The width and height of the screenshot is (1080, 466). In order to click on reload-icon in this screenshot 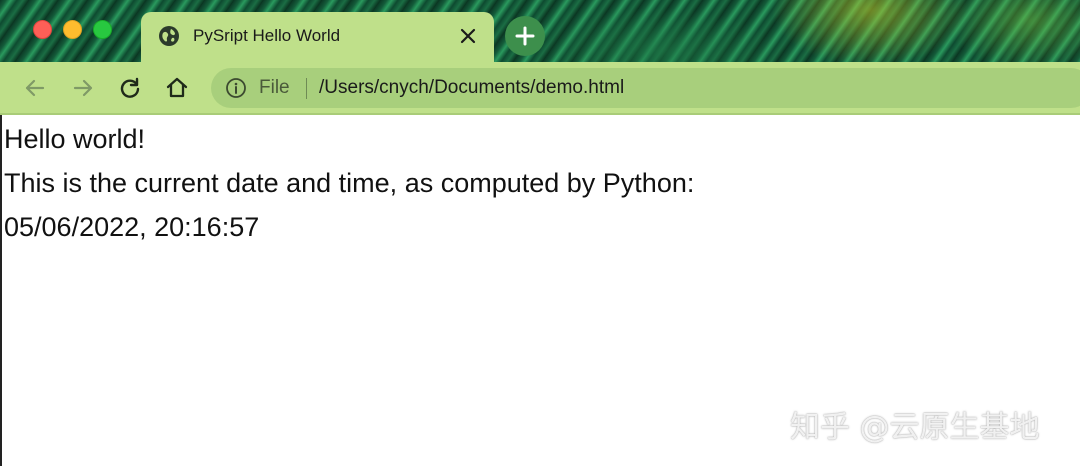, I will do `click(130, 88)`.